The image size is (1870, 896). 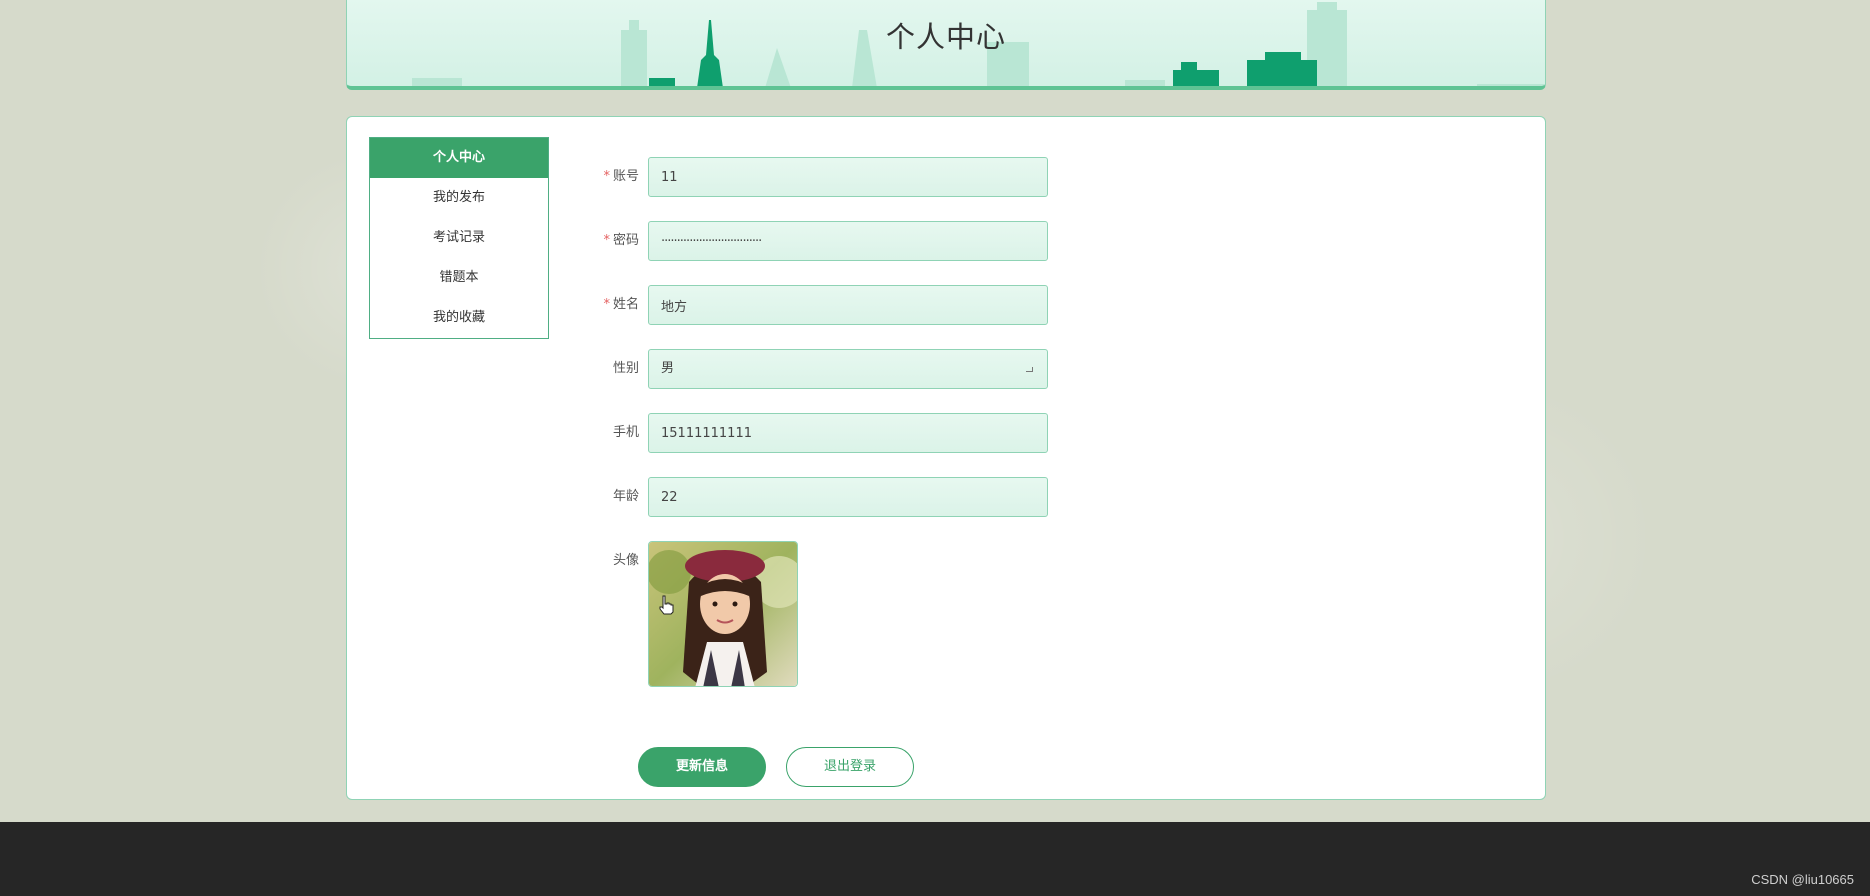 I want to click on page-footer, so click(x=935, y=859).